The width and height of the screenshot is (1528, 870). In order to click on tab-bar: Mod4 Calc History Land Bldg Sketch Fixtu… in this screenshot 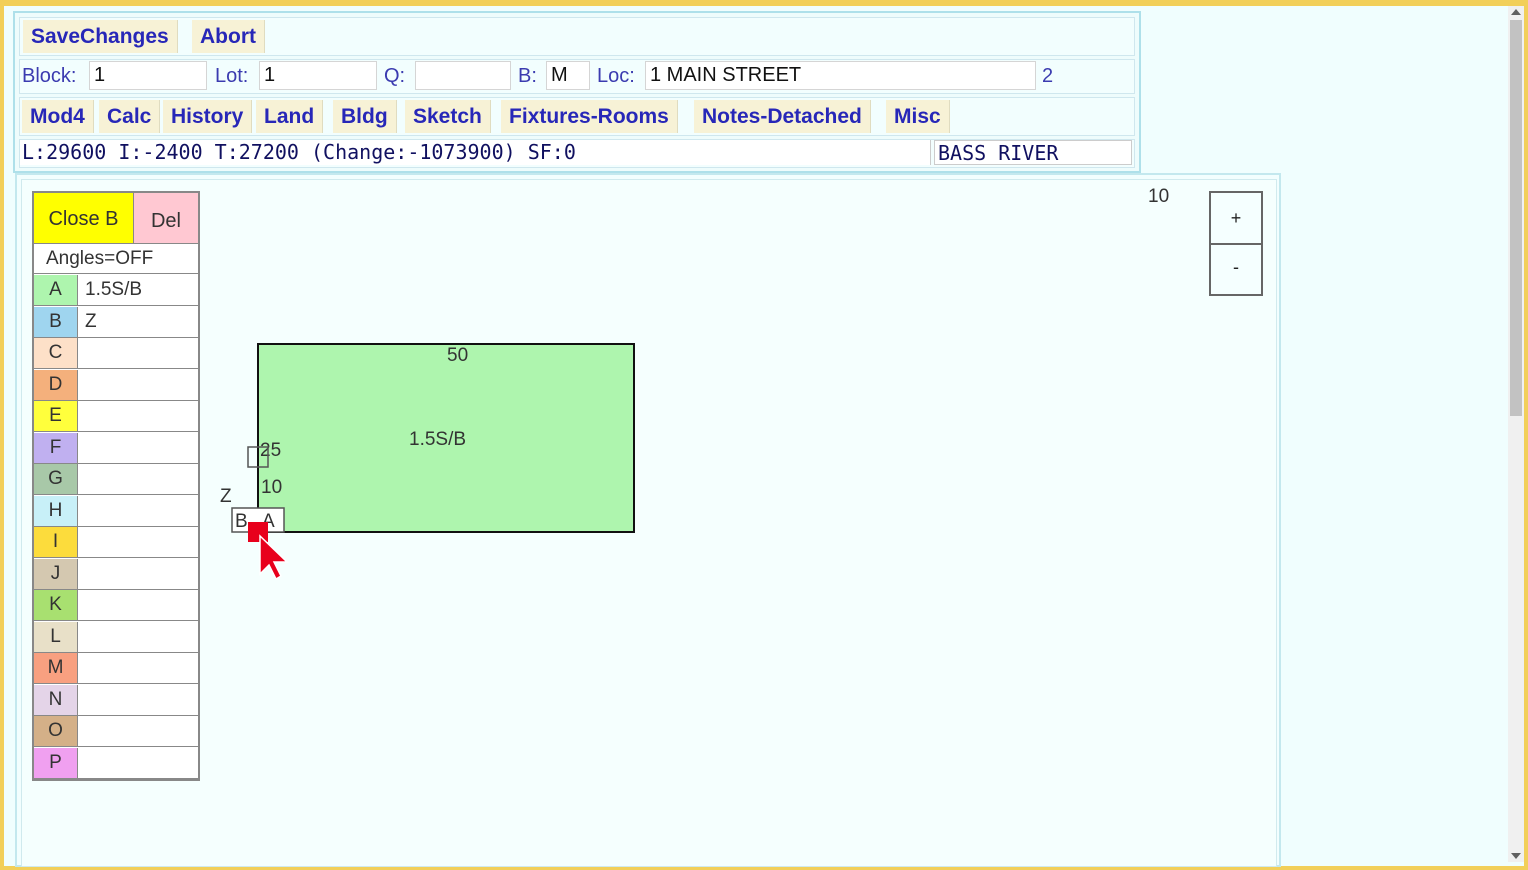, I will do `click(577, 116)`.